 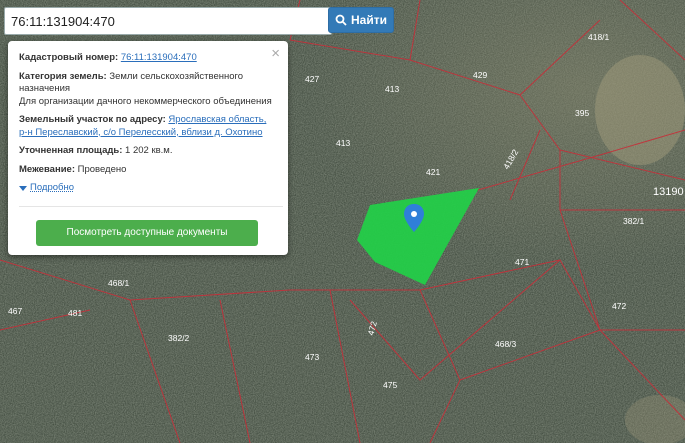 I want to click on address-link-line1: Ярославская область,, so click(x=217, y=119).